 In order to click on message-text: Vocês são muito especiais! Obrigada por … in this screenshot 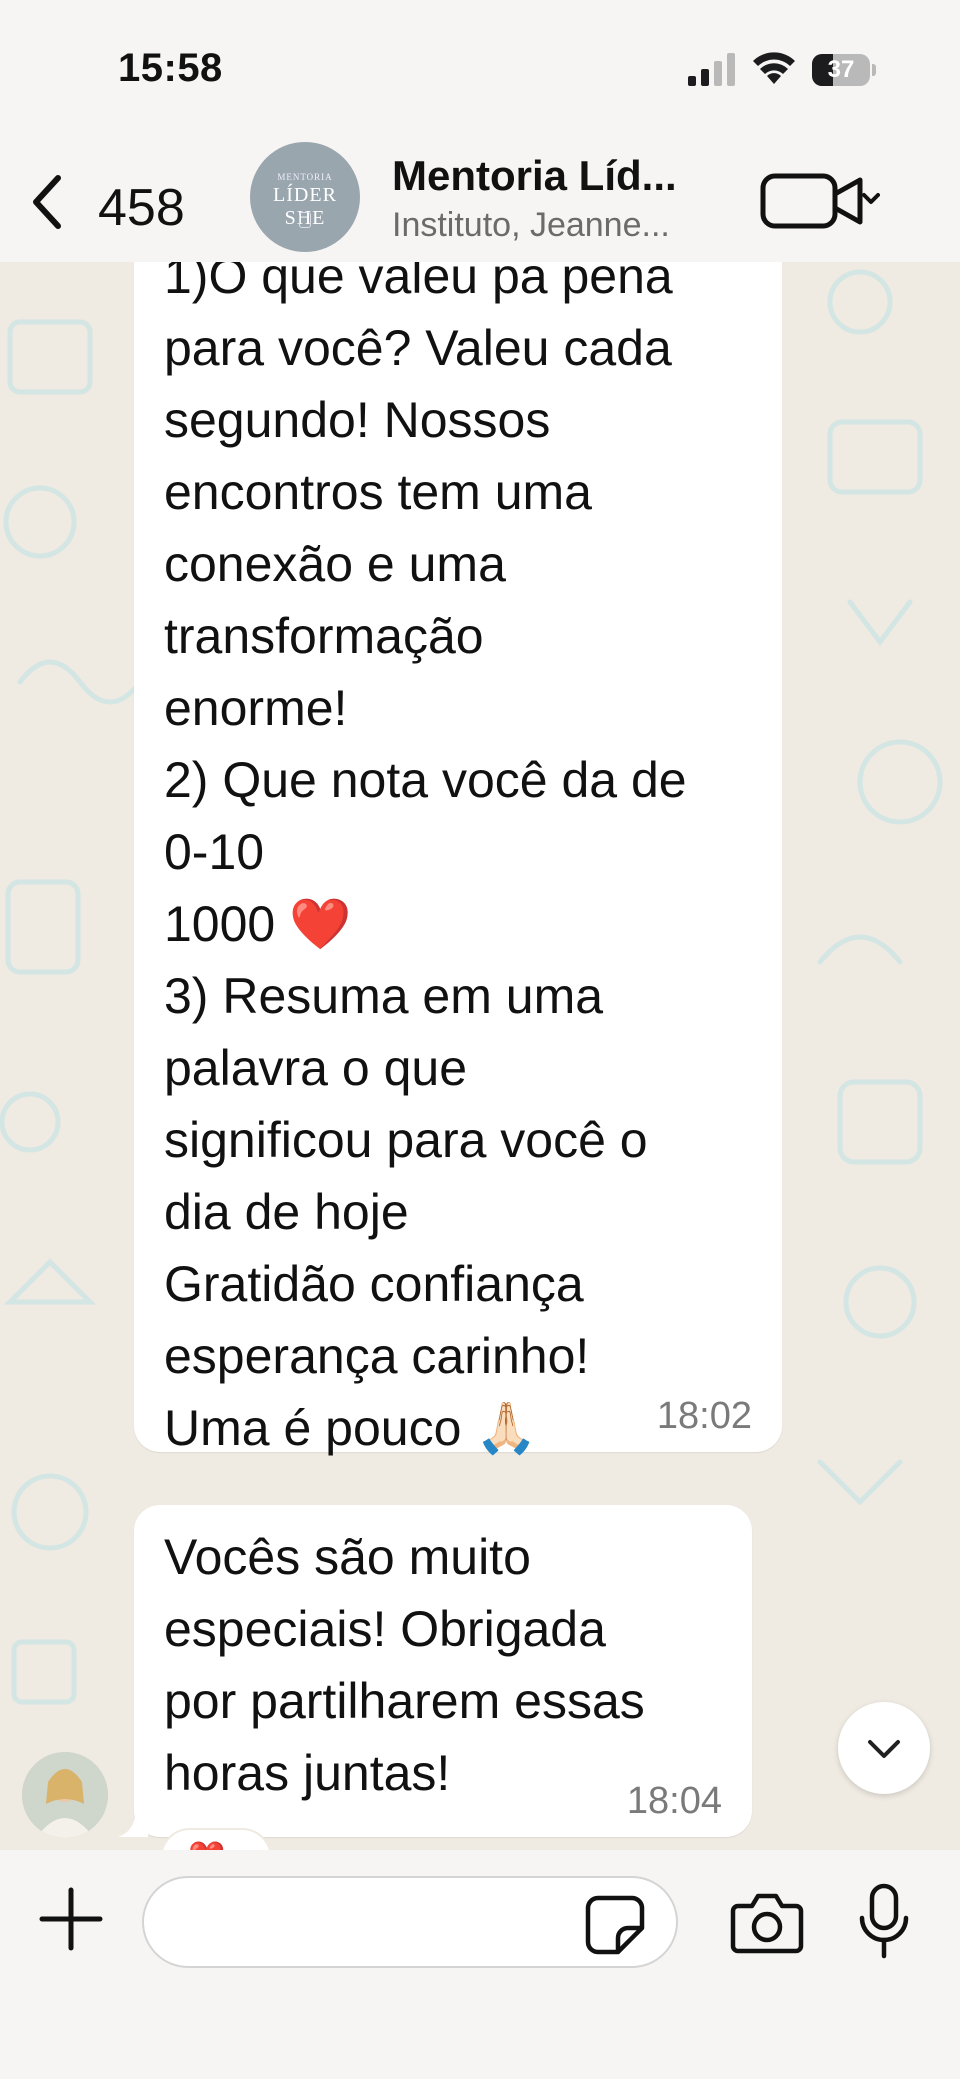, I will do `click(404, 1665)`.